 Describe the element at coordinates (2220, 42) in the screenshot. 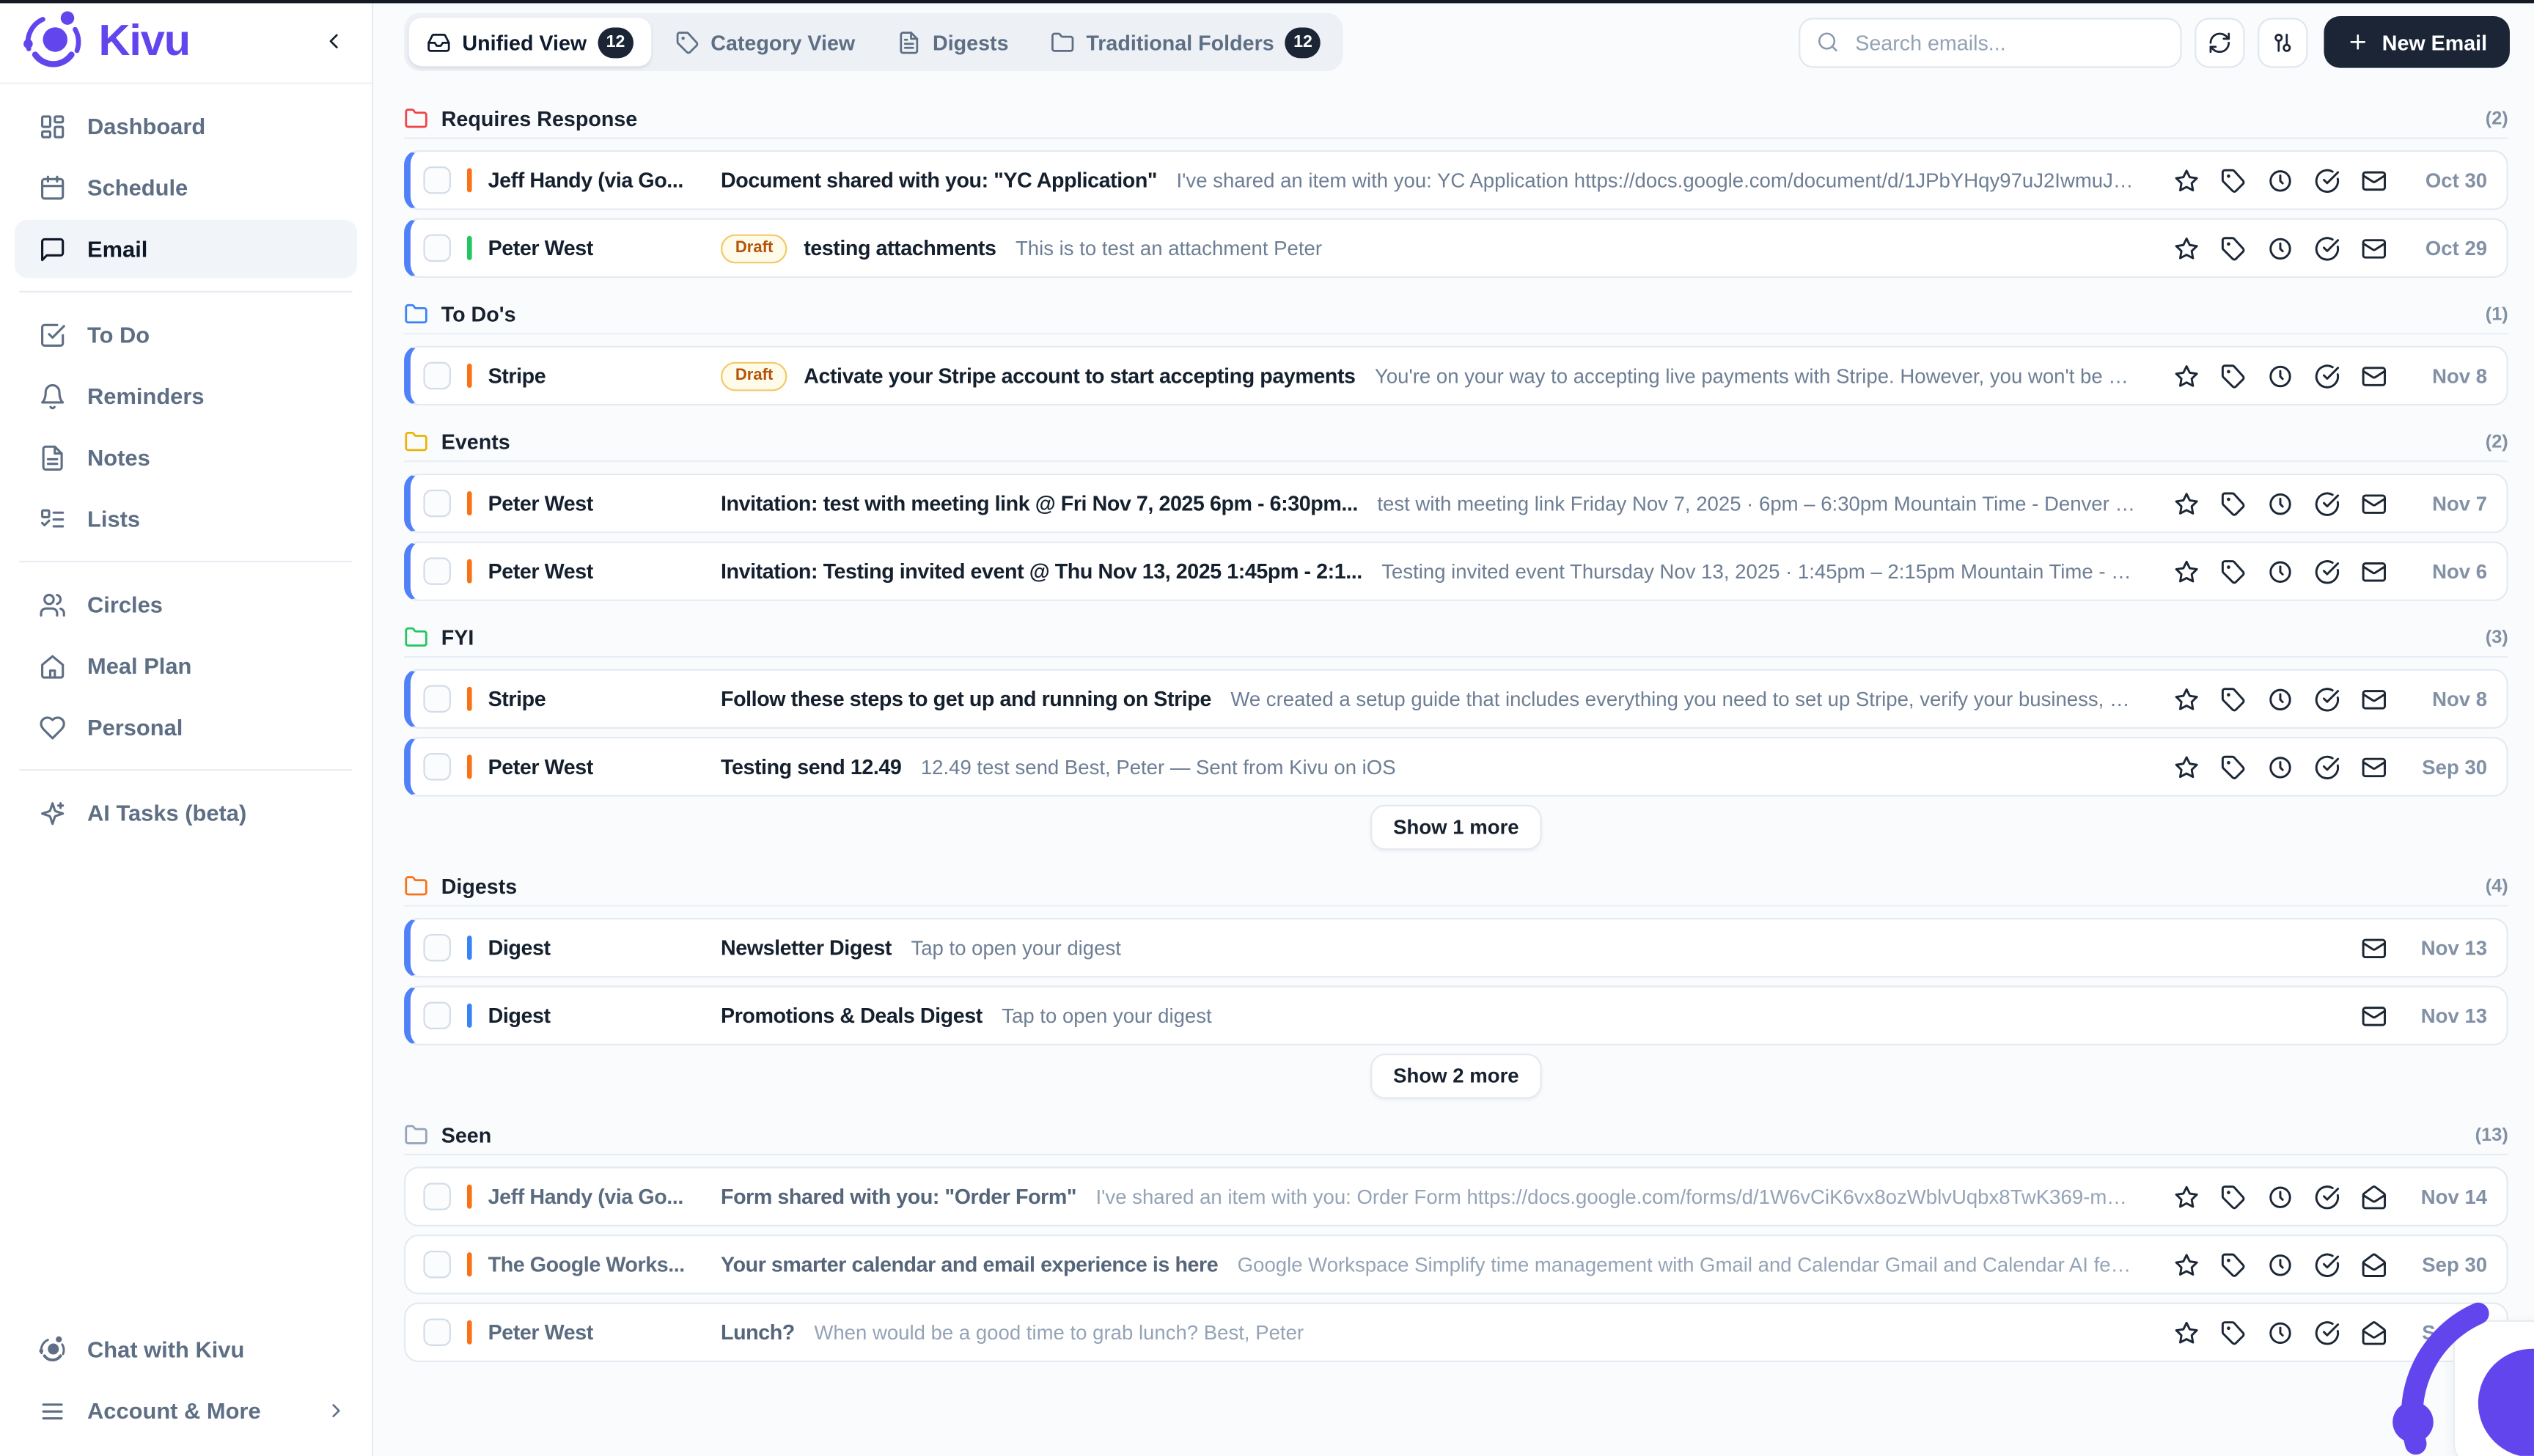

I see `refresh-button` at that location.